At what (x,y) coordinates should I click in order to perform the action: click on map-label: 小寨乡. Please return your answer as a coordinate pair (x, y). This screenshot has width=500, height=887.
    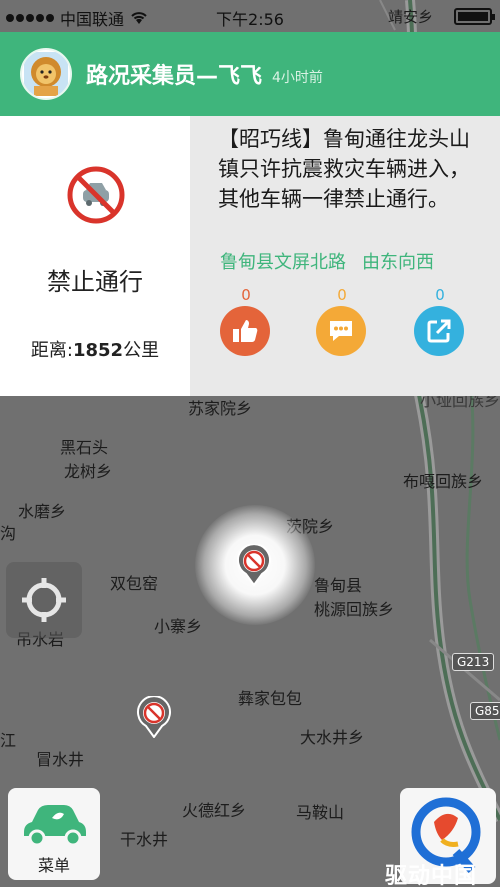
    Looking at the image, I should click on (178, 626).